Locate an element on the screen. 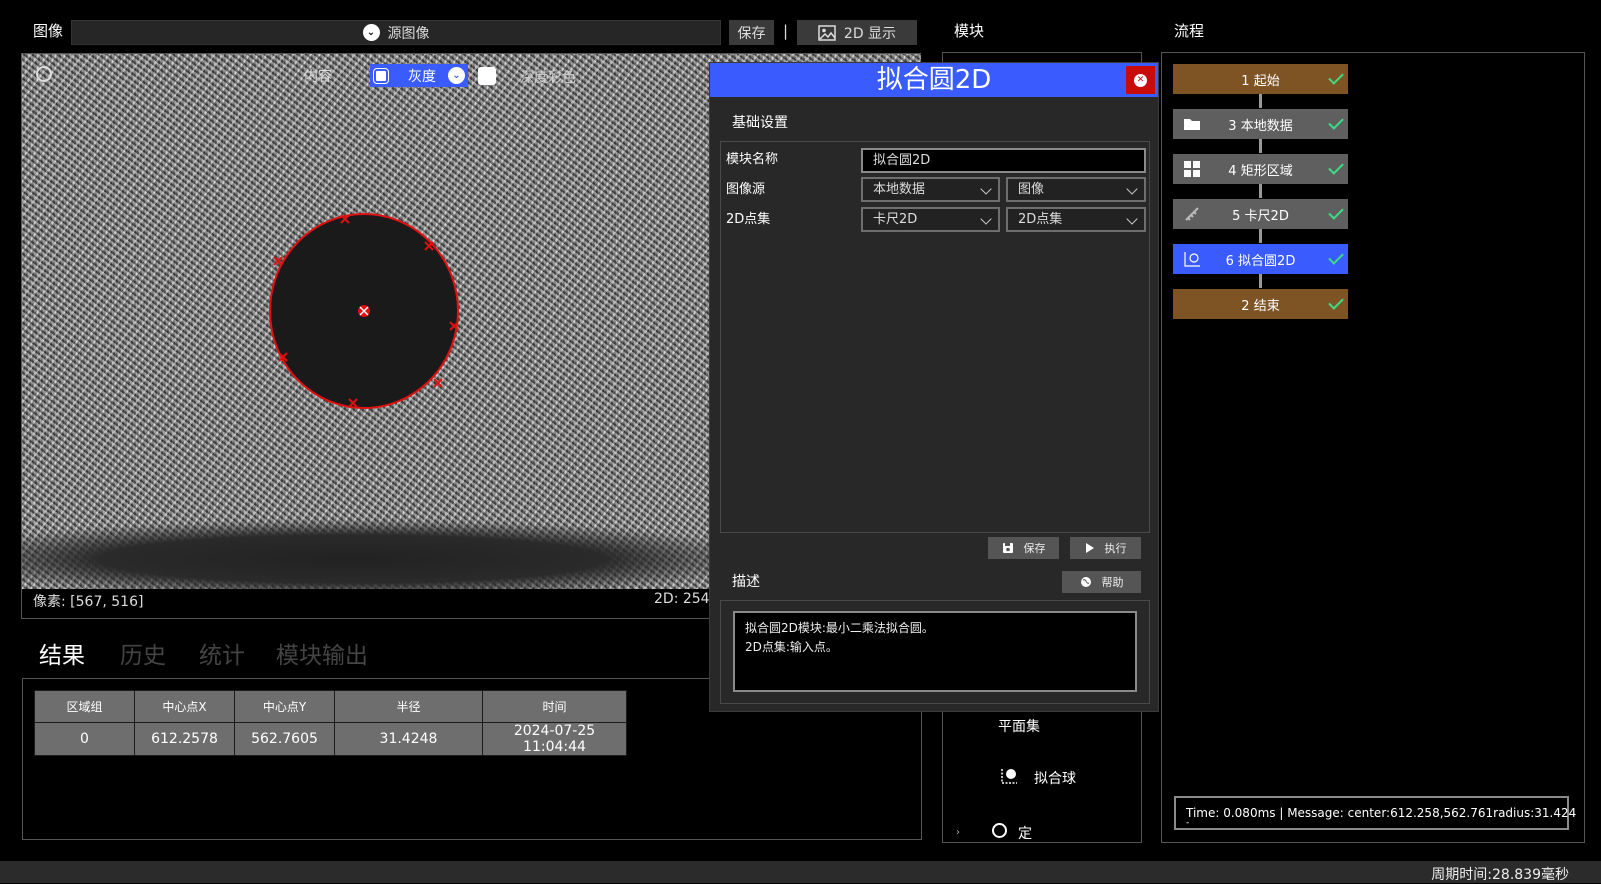 The image size is (1601, 884). module-item-locate: › 定位 is located at coordinates (996, 833).